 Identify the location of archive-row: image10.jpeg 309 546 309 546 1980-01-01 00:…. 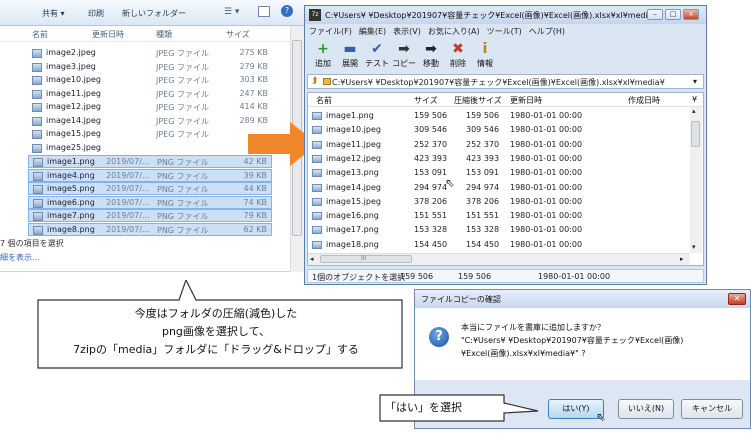
(499, 130).